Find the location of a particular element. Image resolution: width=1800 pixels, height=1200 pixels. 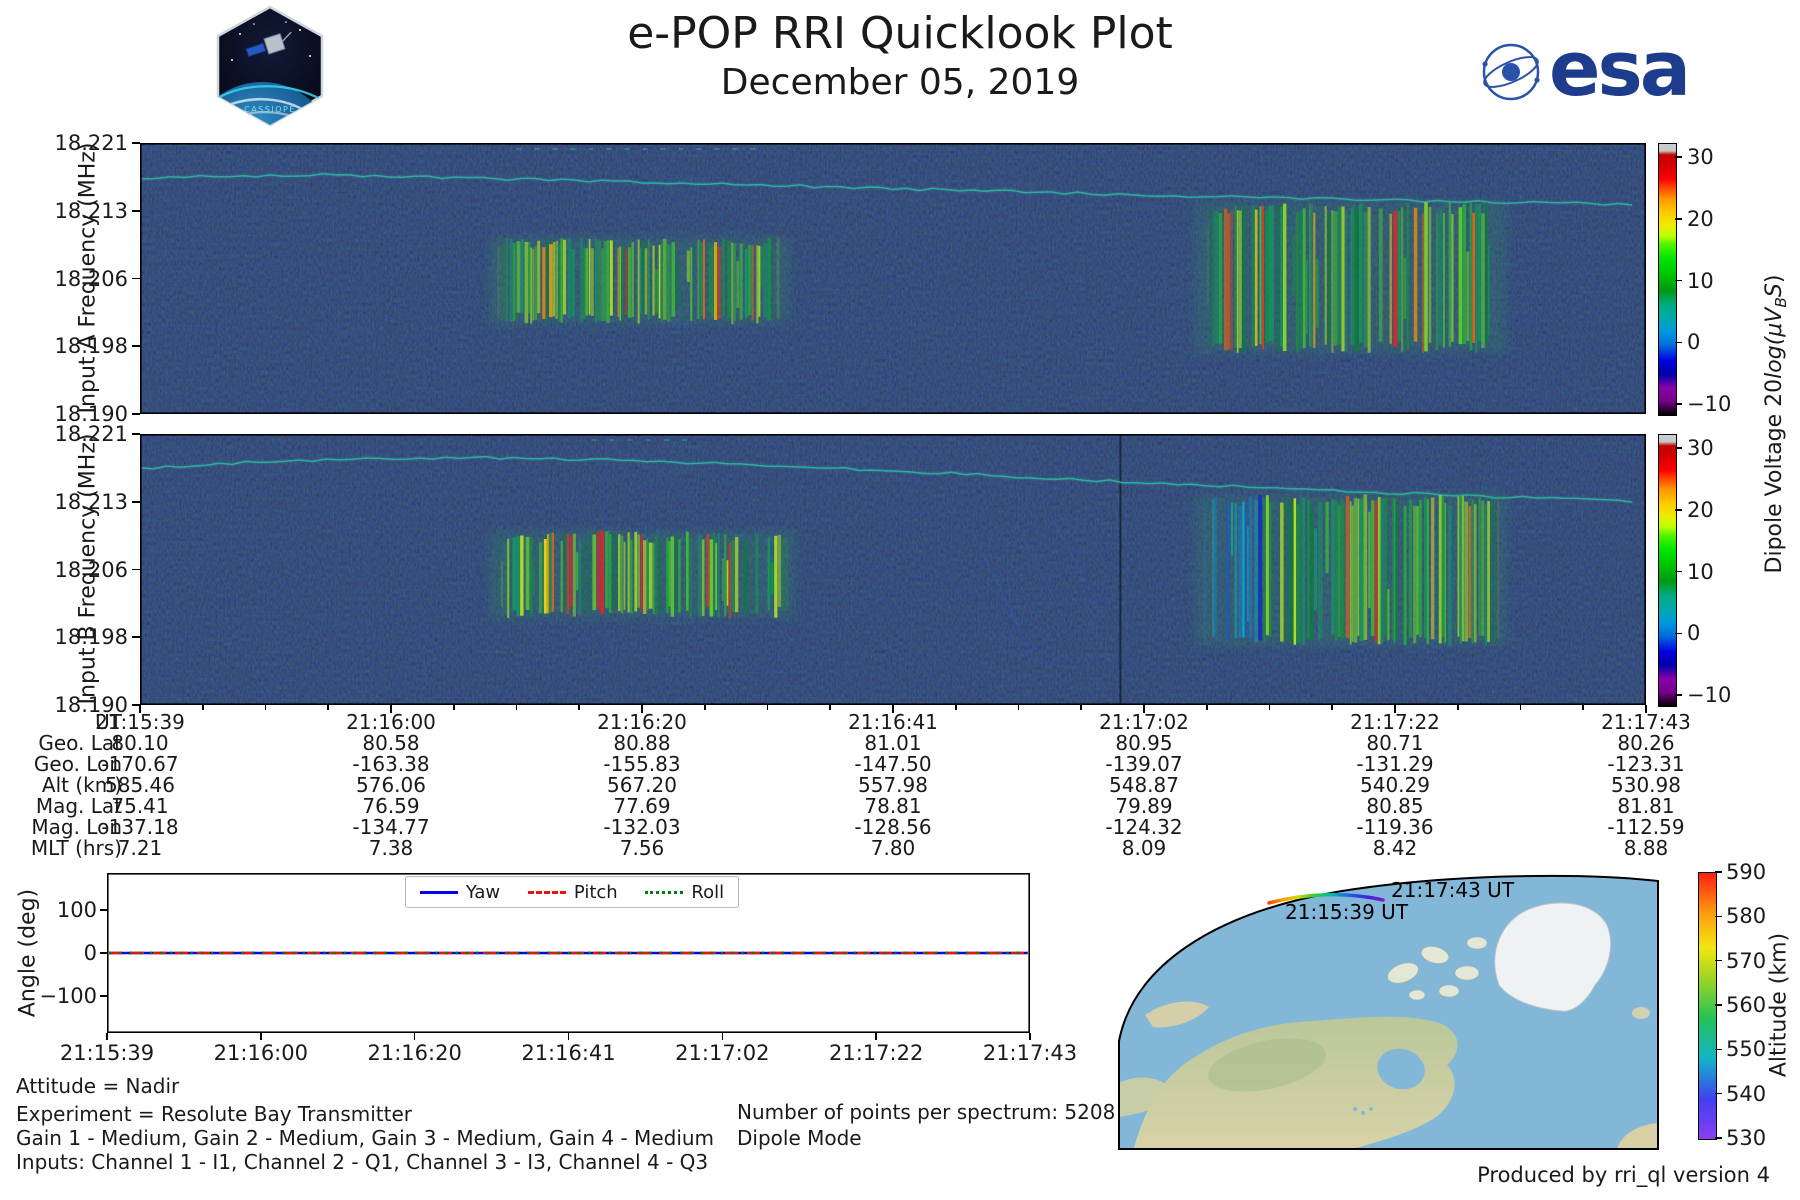

ephemeris-value: 21:17:22 is located at coordinates (1395, 722).